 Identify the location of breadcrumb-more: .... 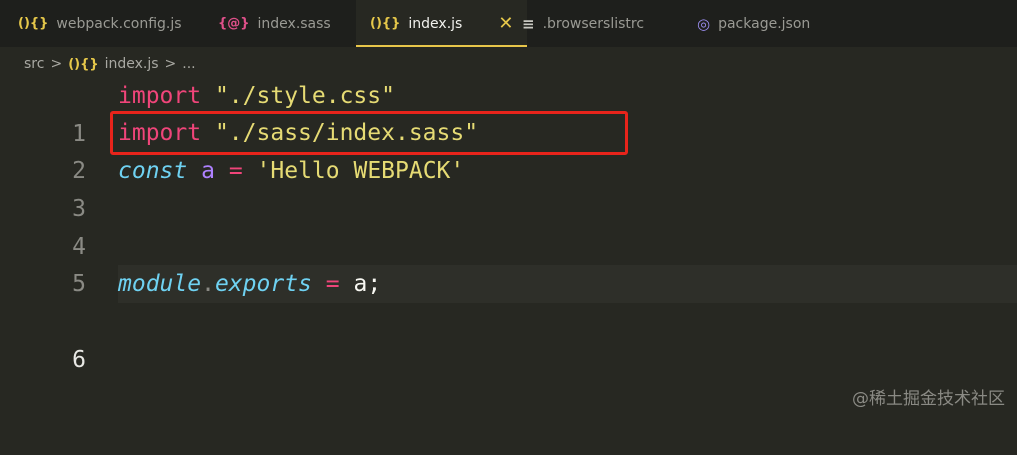
(188, 64).